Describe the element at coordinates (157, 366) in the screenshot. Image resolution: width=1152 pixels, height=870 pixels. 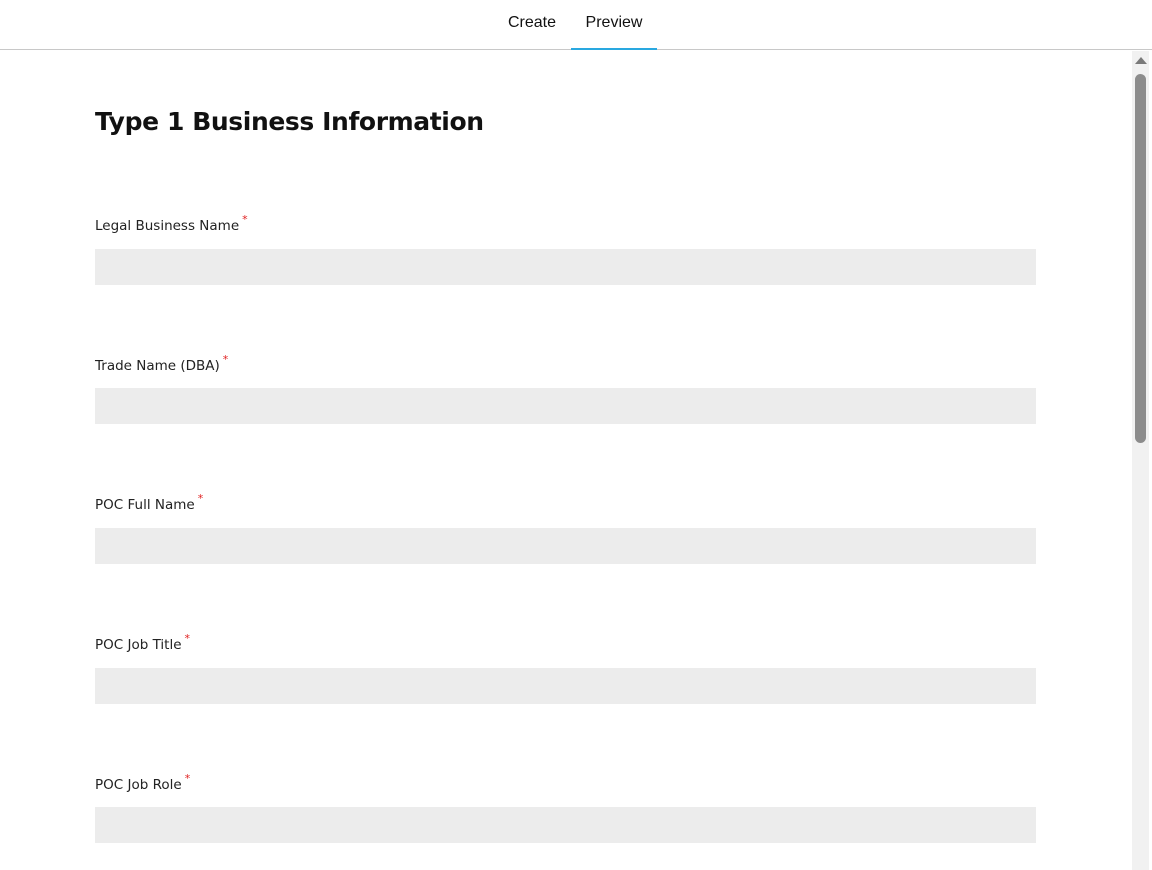
I see `field-label-text: Trade Name (DBA)` at that location.